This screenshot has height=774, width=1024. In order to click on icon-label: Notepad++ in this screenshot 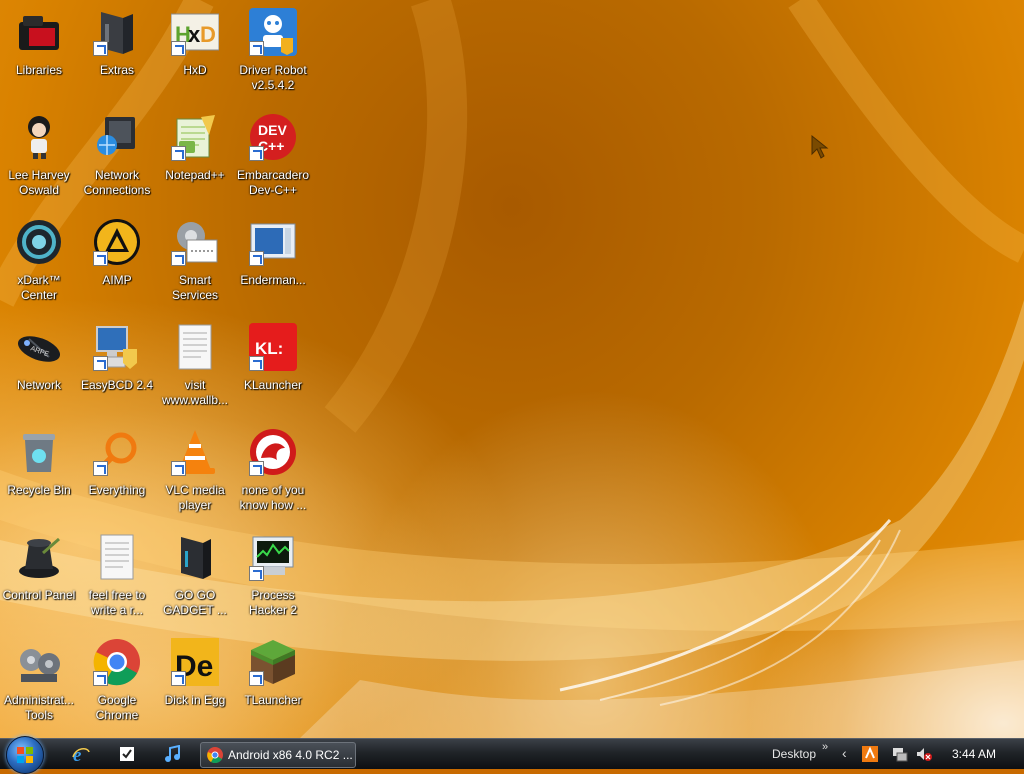, I will do `click(195, 175)`.